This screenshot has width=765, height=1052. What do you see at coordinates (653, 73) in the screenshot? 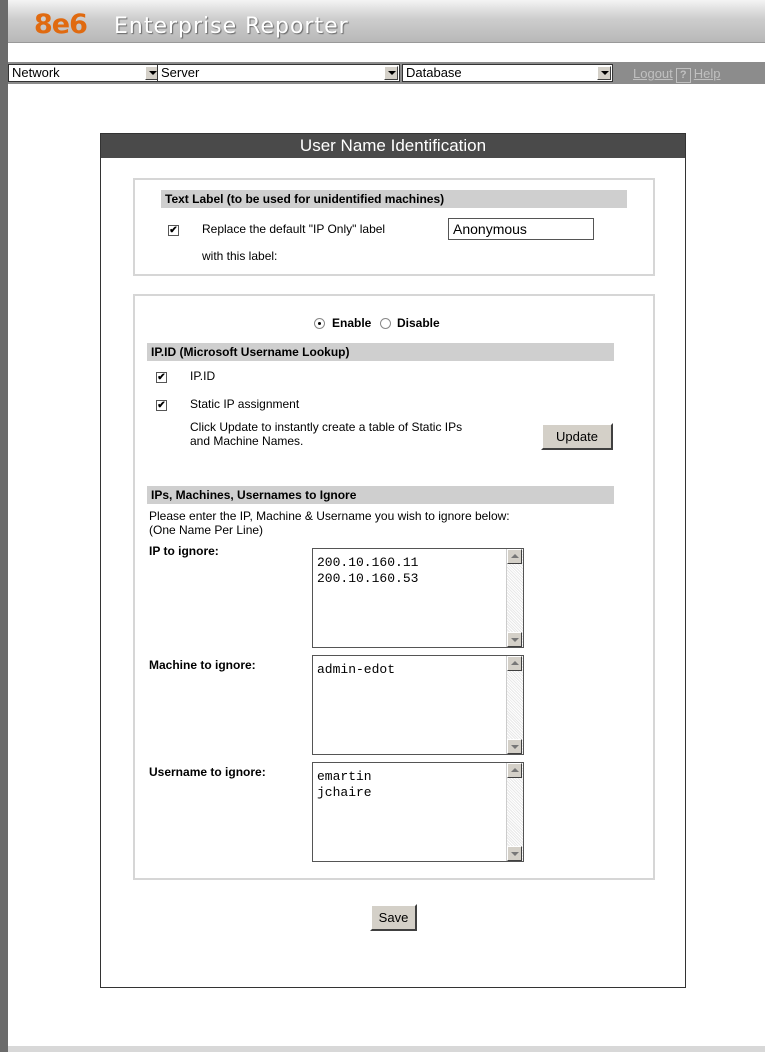
I see `logout-link: Logout` at bounding box center [653, 73].